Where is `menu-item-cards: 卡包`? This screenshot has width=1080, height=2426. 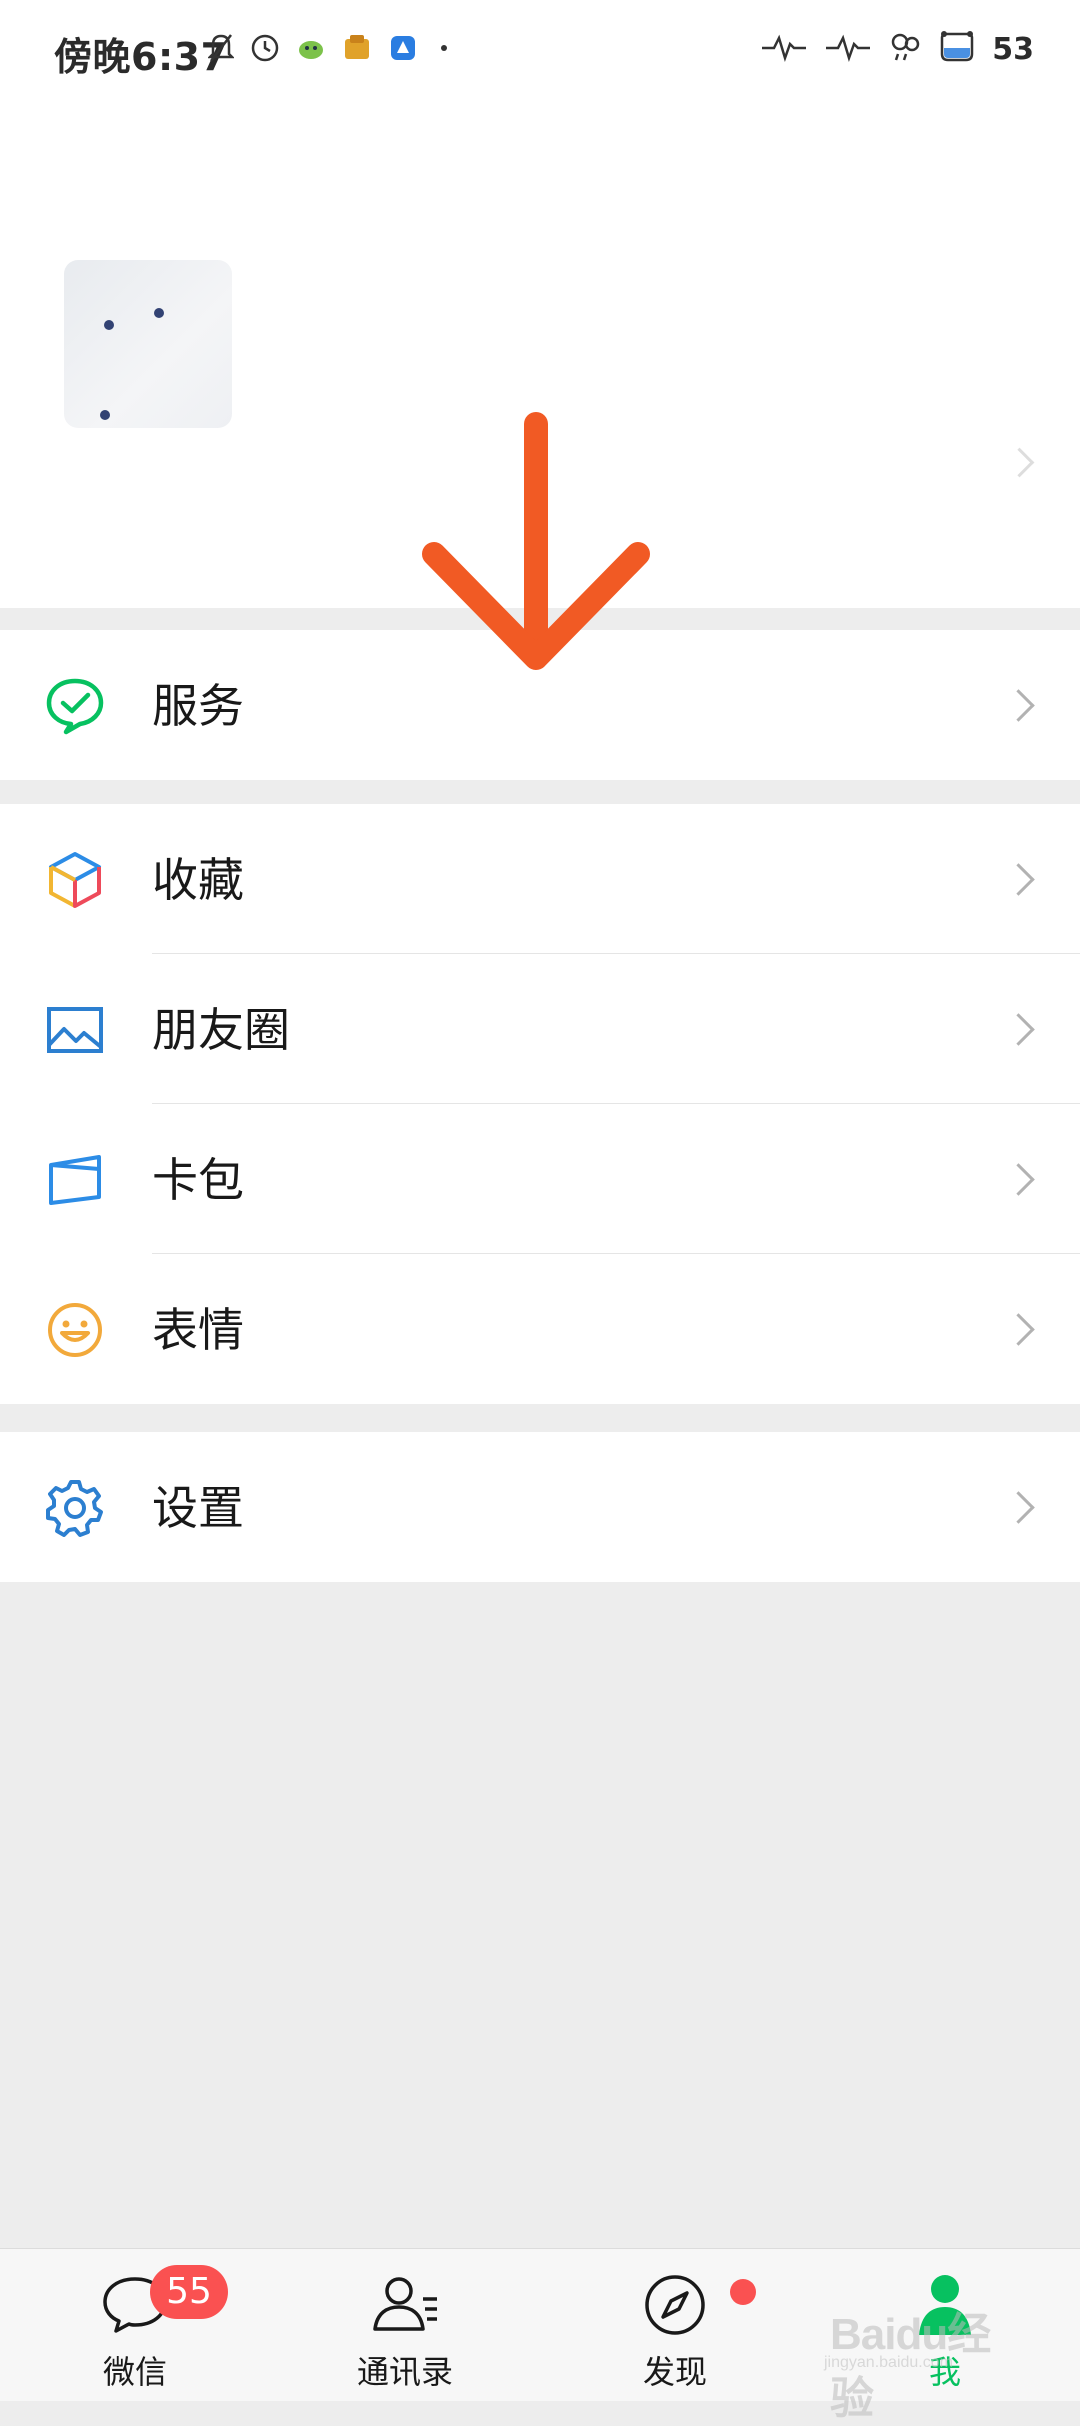
menu-item-cards: 卡包 is located at coordinates (540, 1179).